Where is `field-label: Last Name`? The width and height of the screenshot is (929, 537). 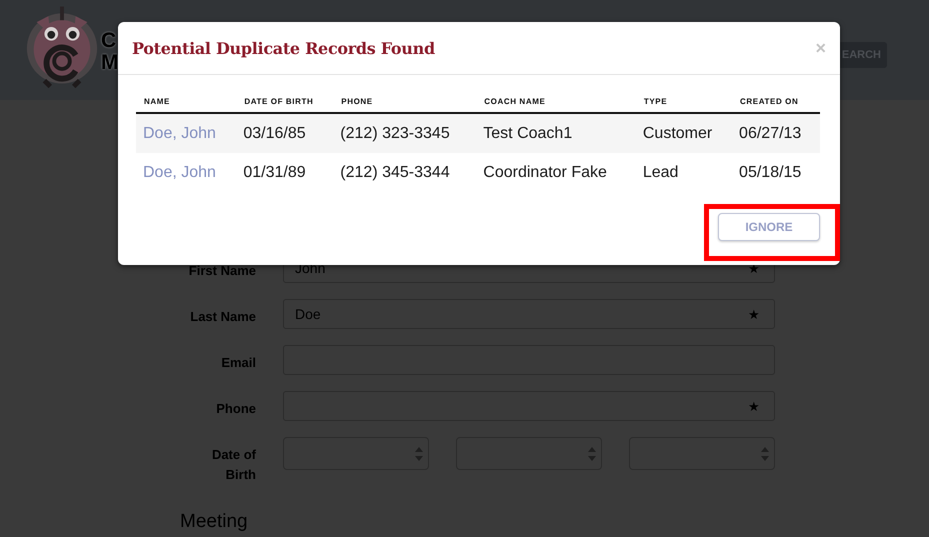 field-label: Last Name is located at coordinates (223, 317).